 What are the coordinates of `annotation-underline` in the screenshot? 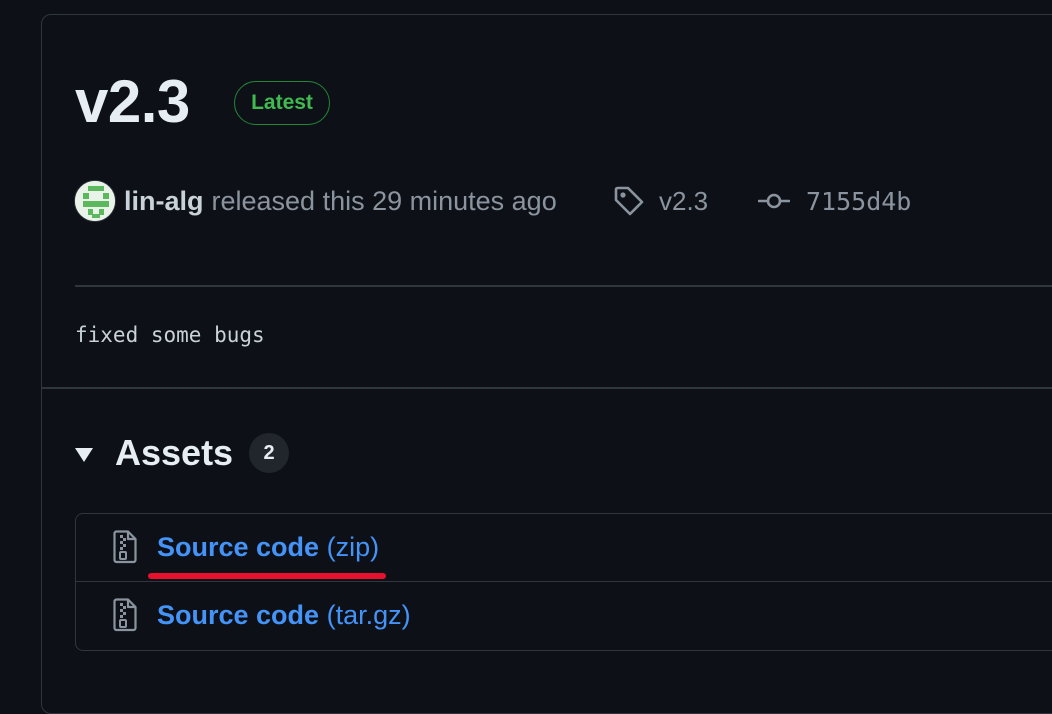 It's located at (267, 576).